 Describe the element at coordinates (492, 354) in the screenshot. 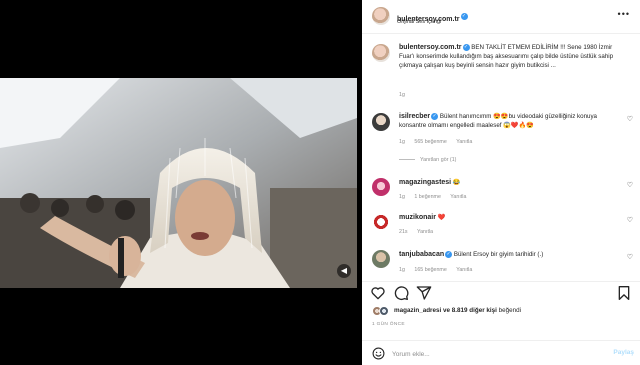

I see `comment-input` at that location.